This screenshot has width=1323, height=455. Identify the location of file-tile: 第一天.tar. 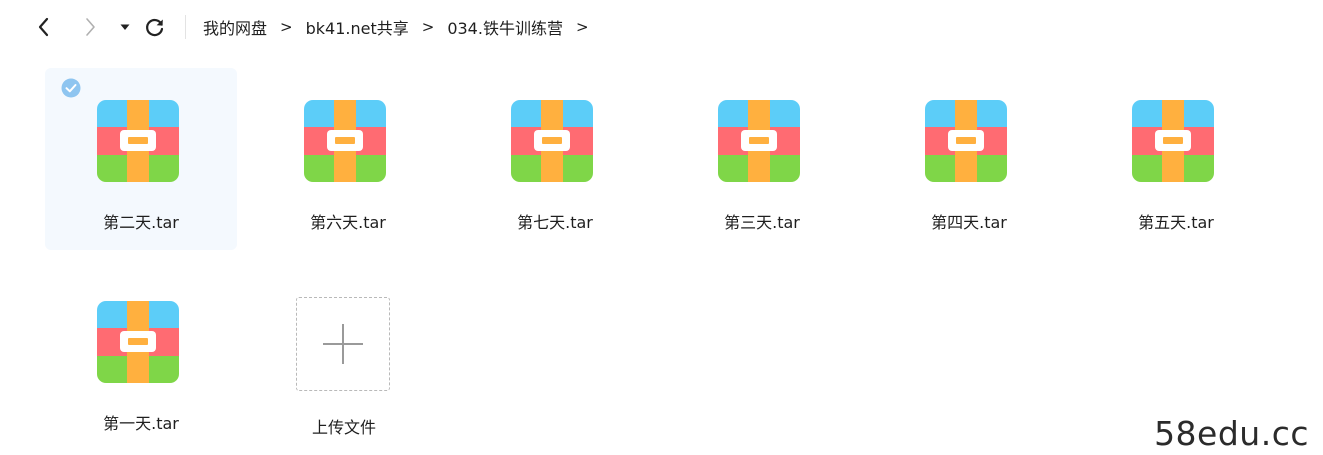
(141, 360).